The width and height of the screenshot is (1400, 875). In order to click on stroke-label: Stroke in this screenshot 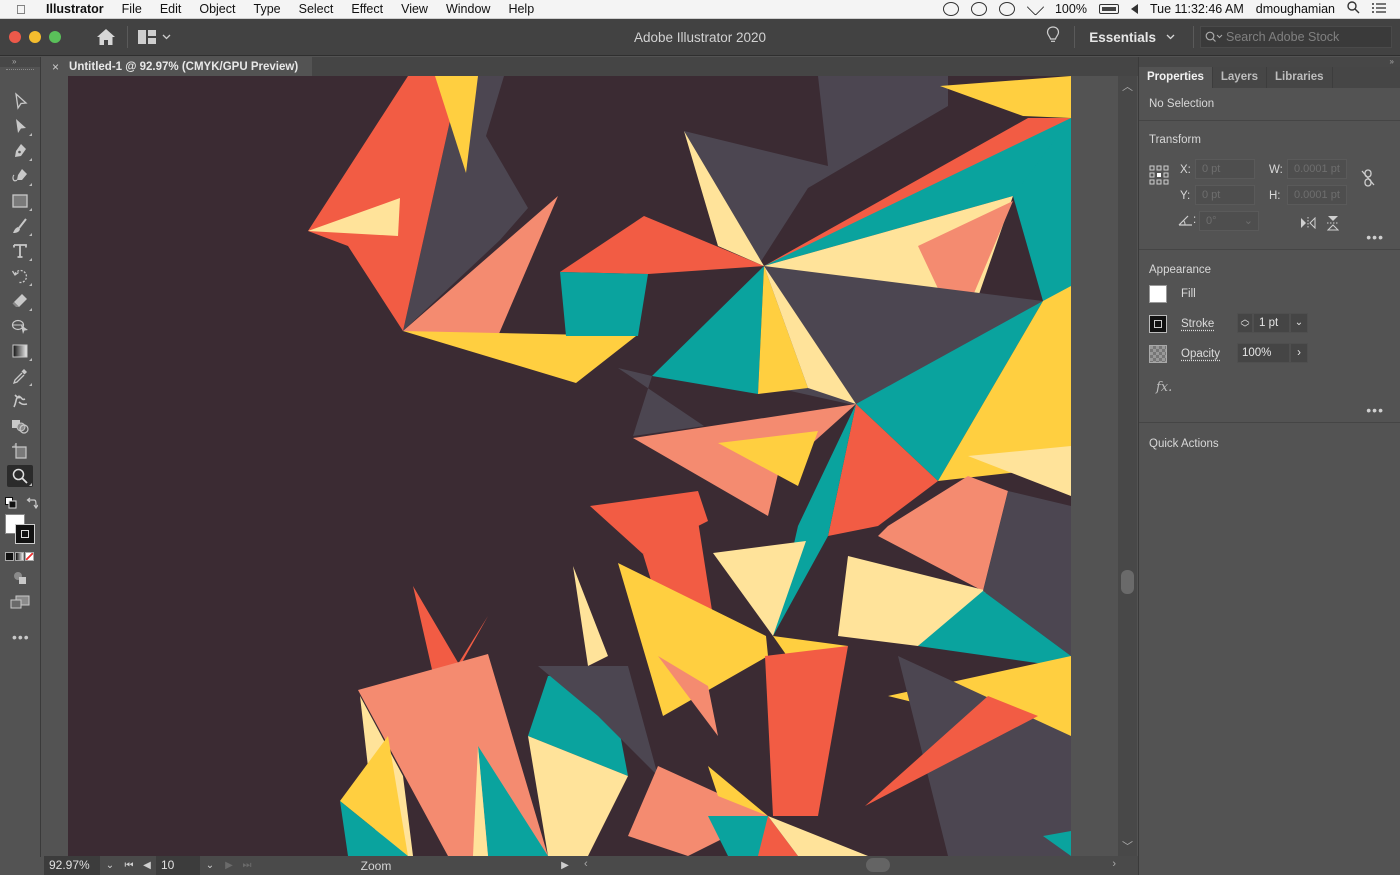, I will do `click(1197, 324)`.